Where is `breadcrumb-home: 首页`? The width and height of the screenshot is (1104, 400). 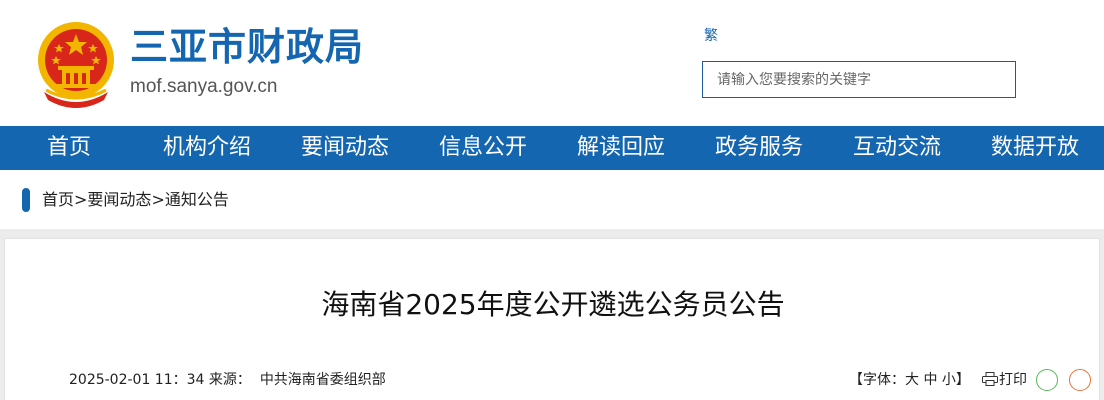
breadcrumb-home: 首页 is located at coordinates (58, 199).